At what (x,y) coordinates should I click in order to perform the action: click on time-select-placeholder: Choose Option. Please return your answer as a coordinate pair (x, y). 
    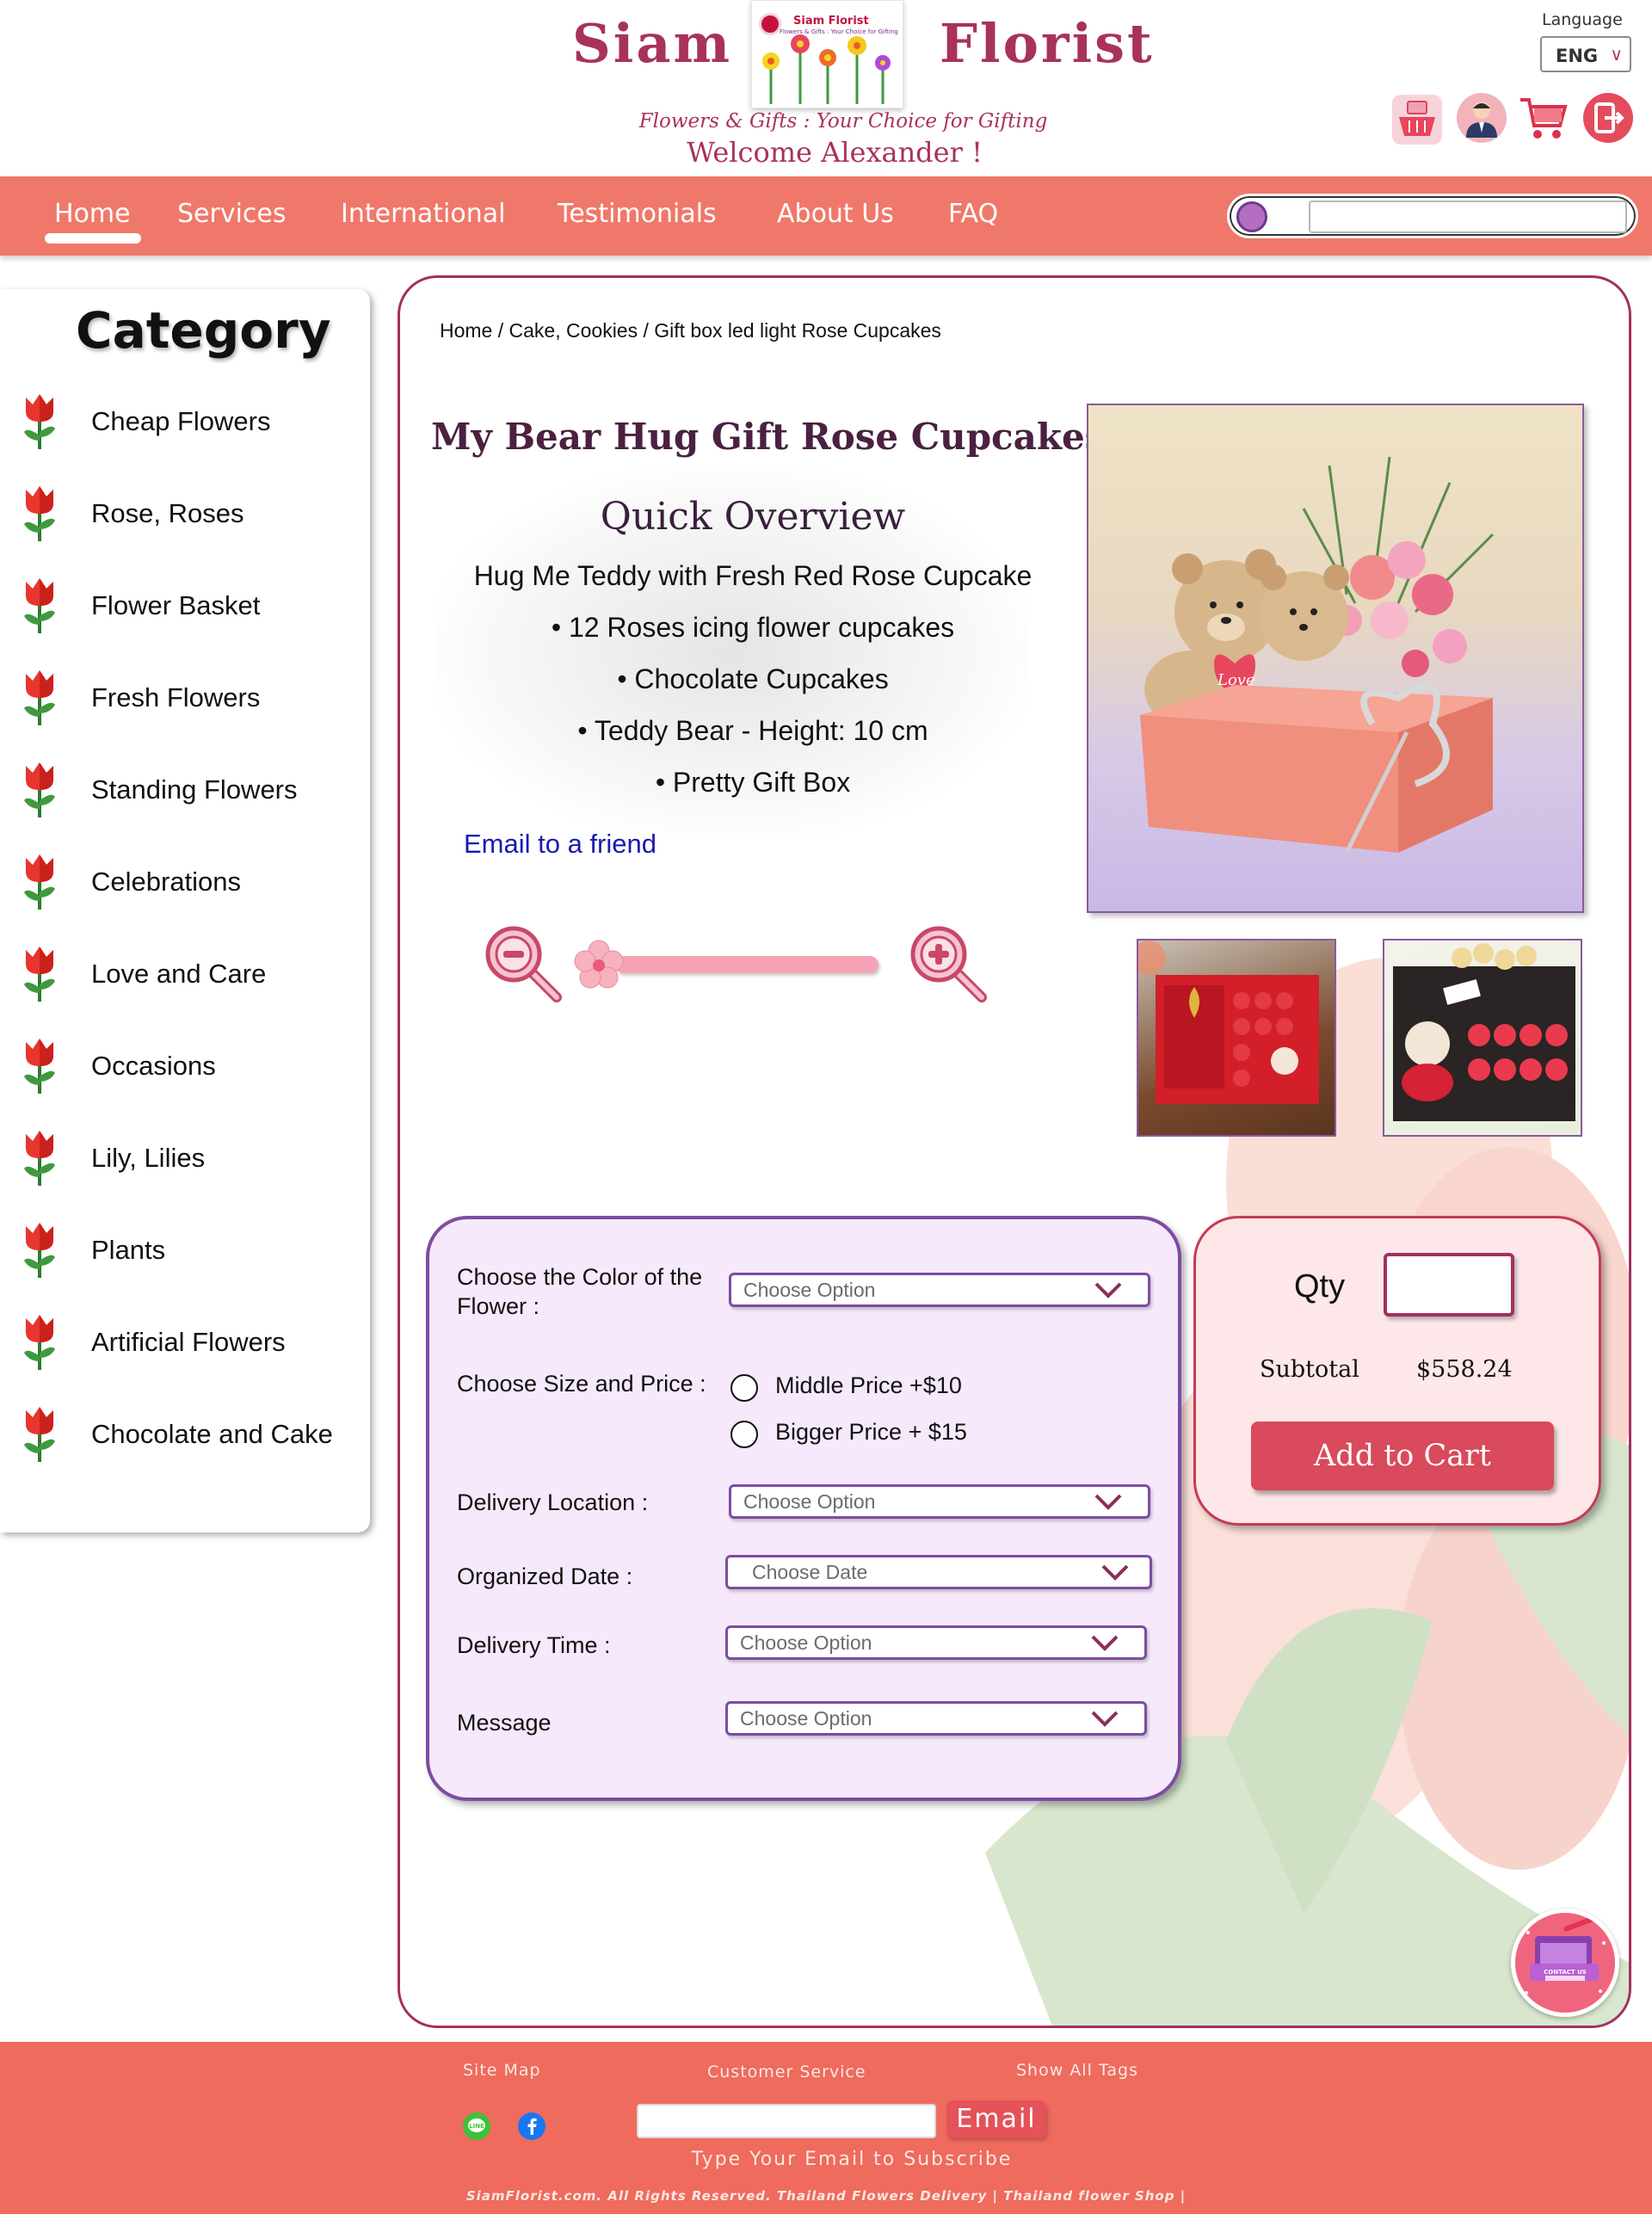
    Looking at the image, I should click on (806, 1643).